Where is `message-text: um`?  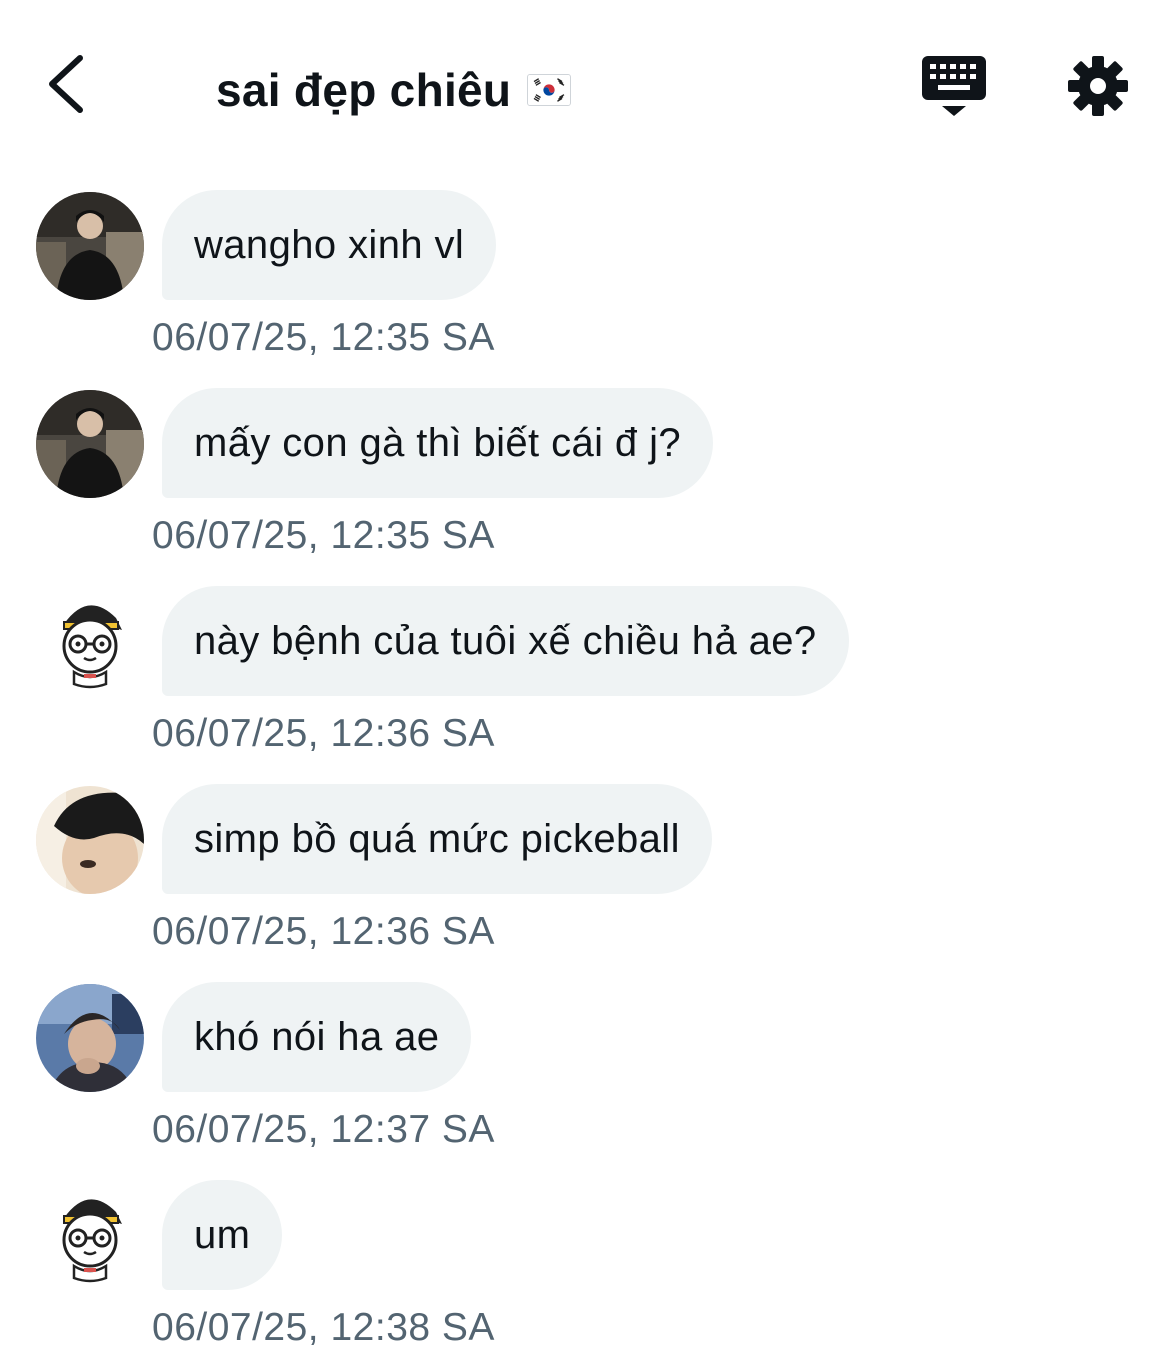
message-text: um is located at coordinates (222, 1234).